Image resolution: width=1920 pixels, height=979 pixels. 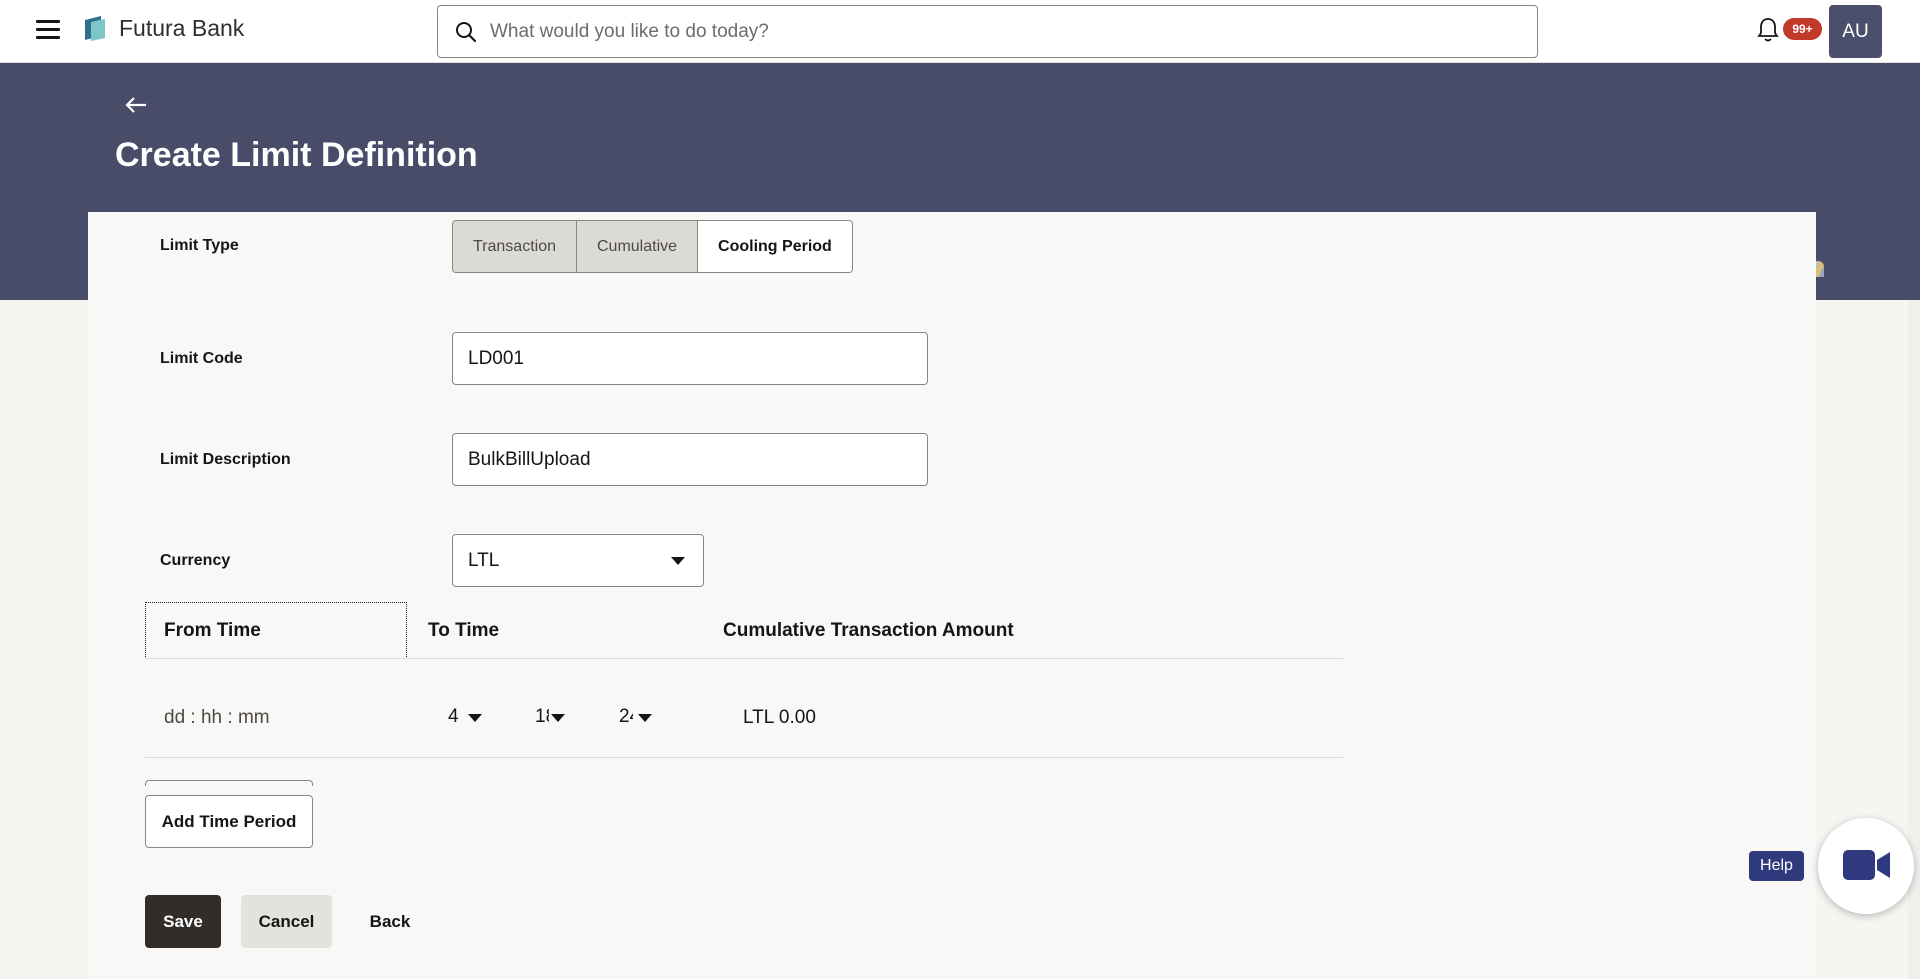 What do you see at coordinates (463, 631) in the screenshot?
I see `to-time-column-header: To Time` at bounding box center [463, 631].